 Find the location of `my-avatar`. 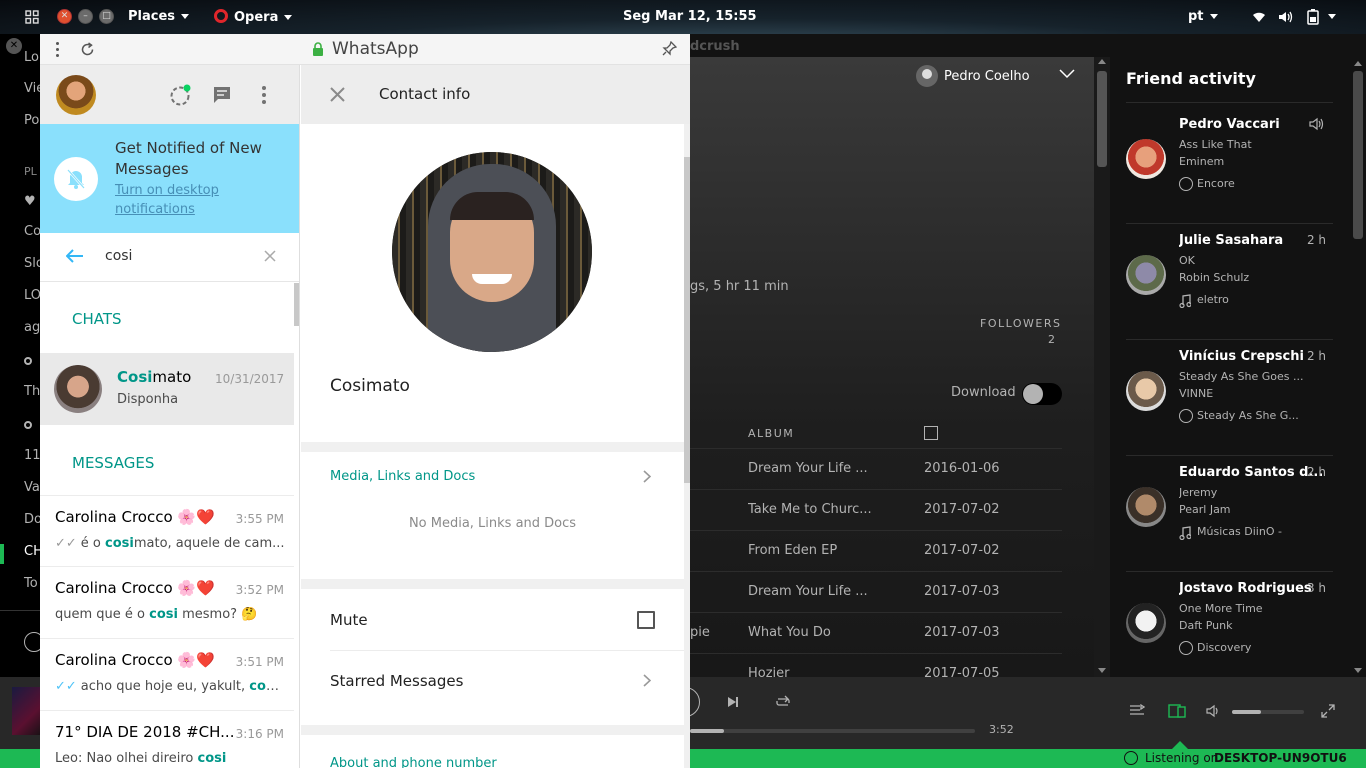

my-avatar is located at coordinates (76, 95).